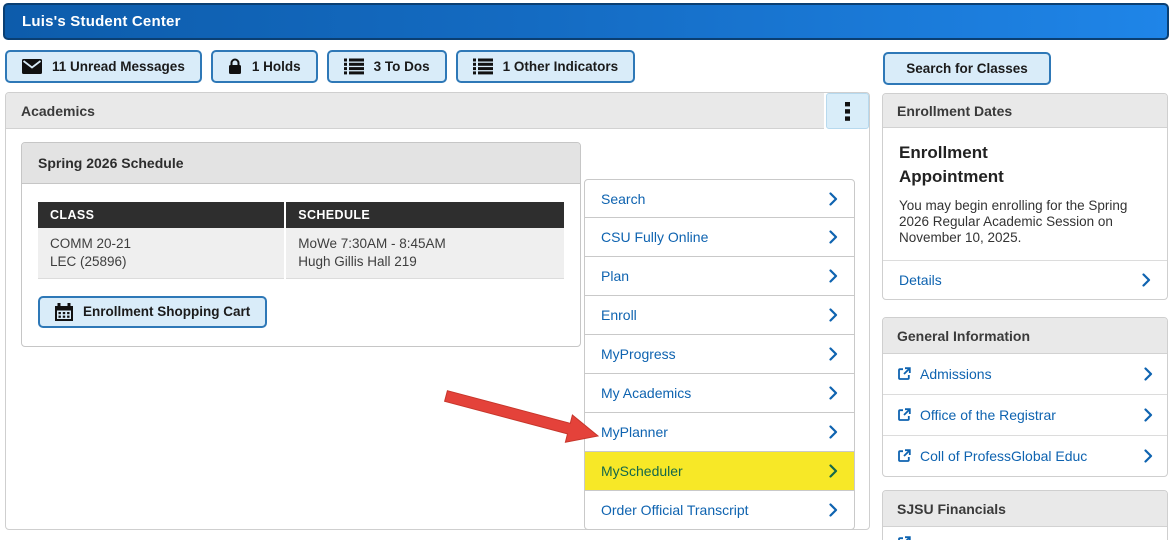 The height and width of the screenshot is (540, 1174). I want to click on menu-item-csu-fully-online: CSU Fully Online, so click(719, 237).